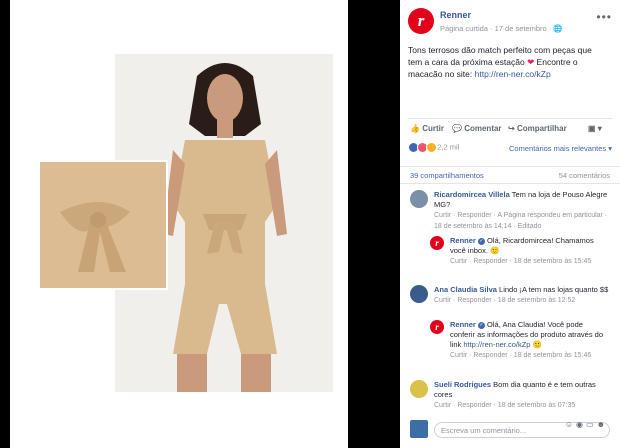 The image size is (620, 448). I want to click on comment-composer: Escreva um comentário... ☺◉▭☻, so click(511, 431).